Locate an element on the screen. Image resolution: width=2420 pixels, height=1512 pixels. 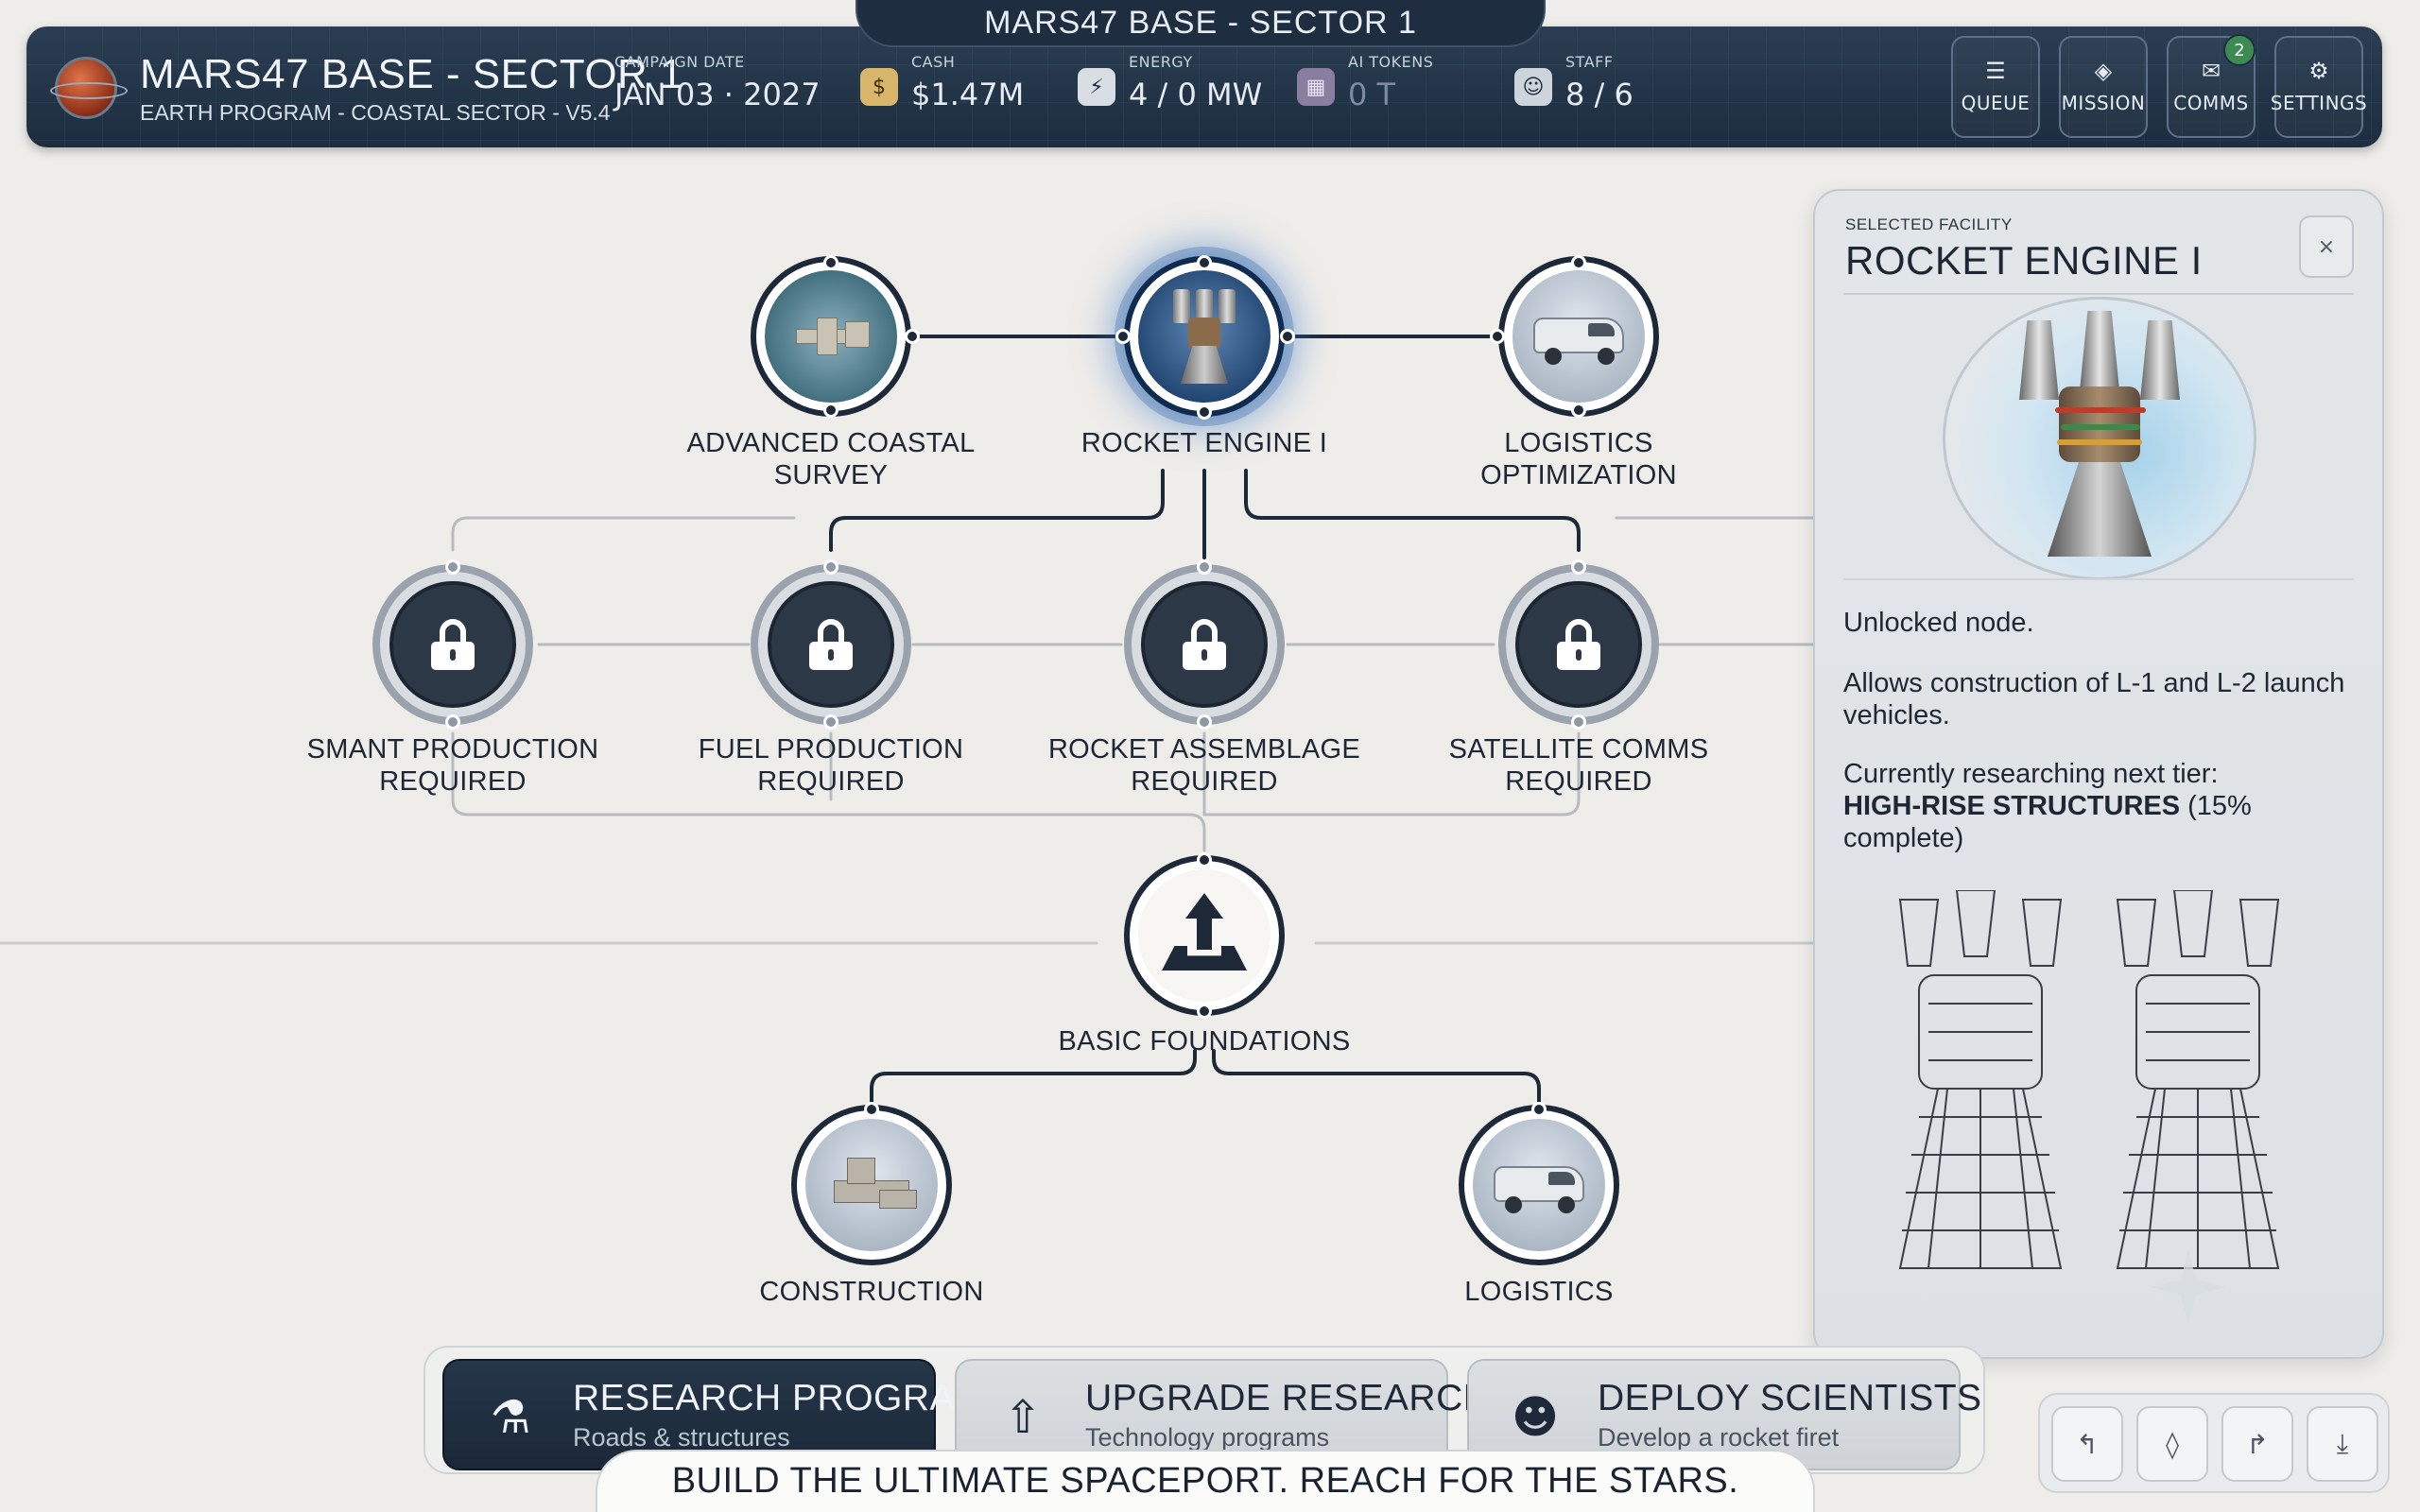
foundation-node-face is located at coordinates (1204, 935).